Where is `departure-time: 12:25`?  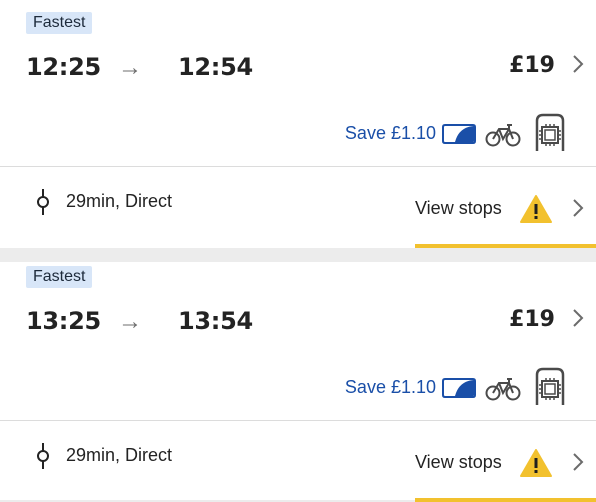 departure-time: 12:25 is located at coordinates (63, 67).